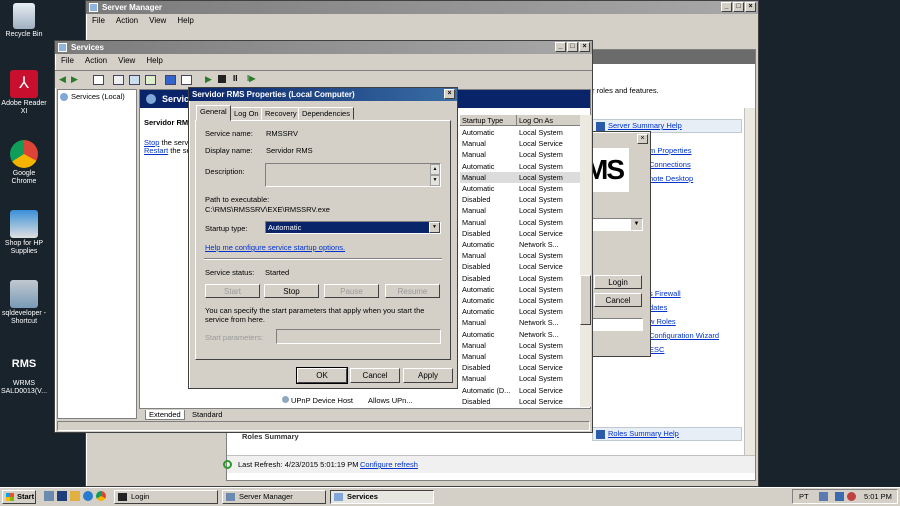 The height and width of the screenshot is (506, 900). I want to click on tab-general: General, so click(213, 113).